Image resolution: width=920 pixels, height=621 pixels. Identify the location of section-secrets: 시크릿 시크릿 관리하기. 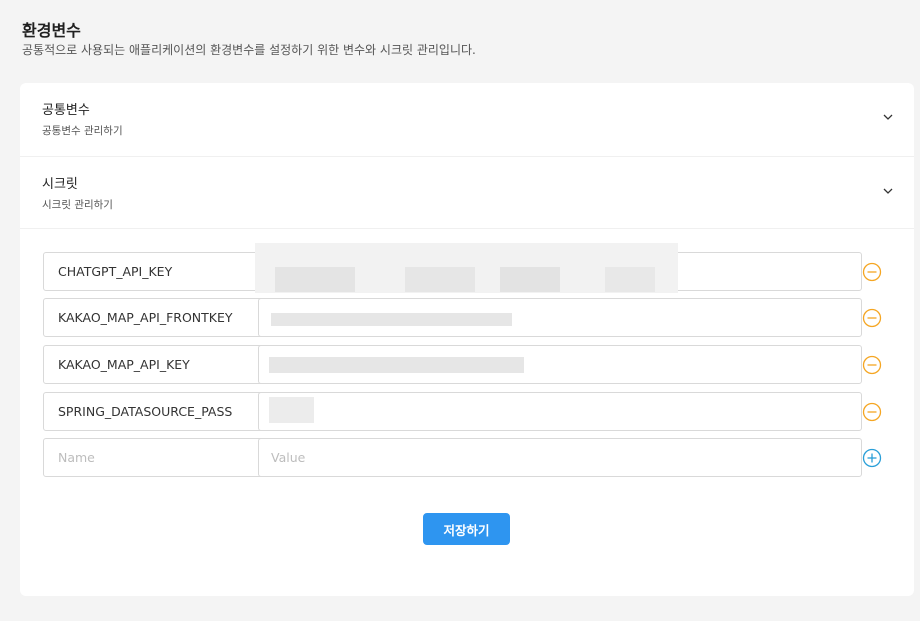
(467, 193).